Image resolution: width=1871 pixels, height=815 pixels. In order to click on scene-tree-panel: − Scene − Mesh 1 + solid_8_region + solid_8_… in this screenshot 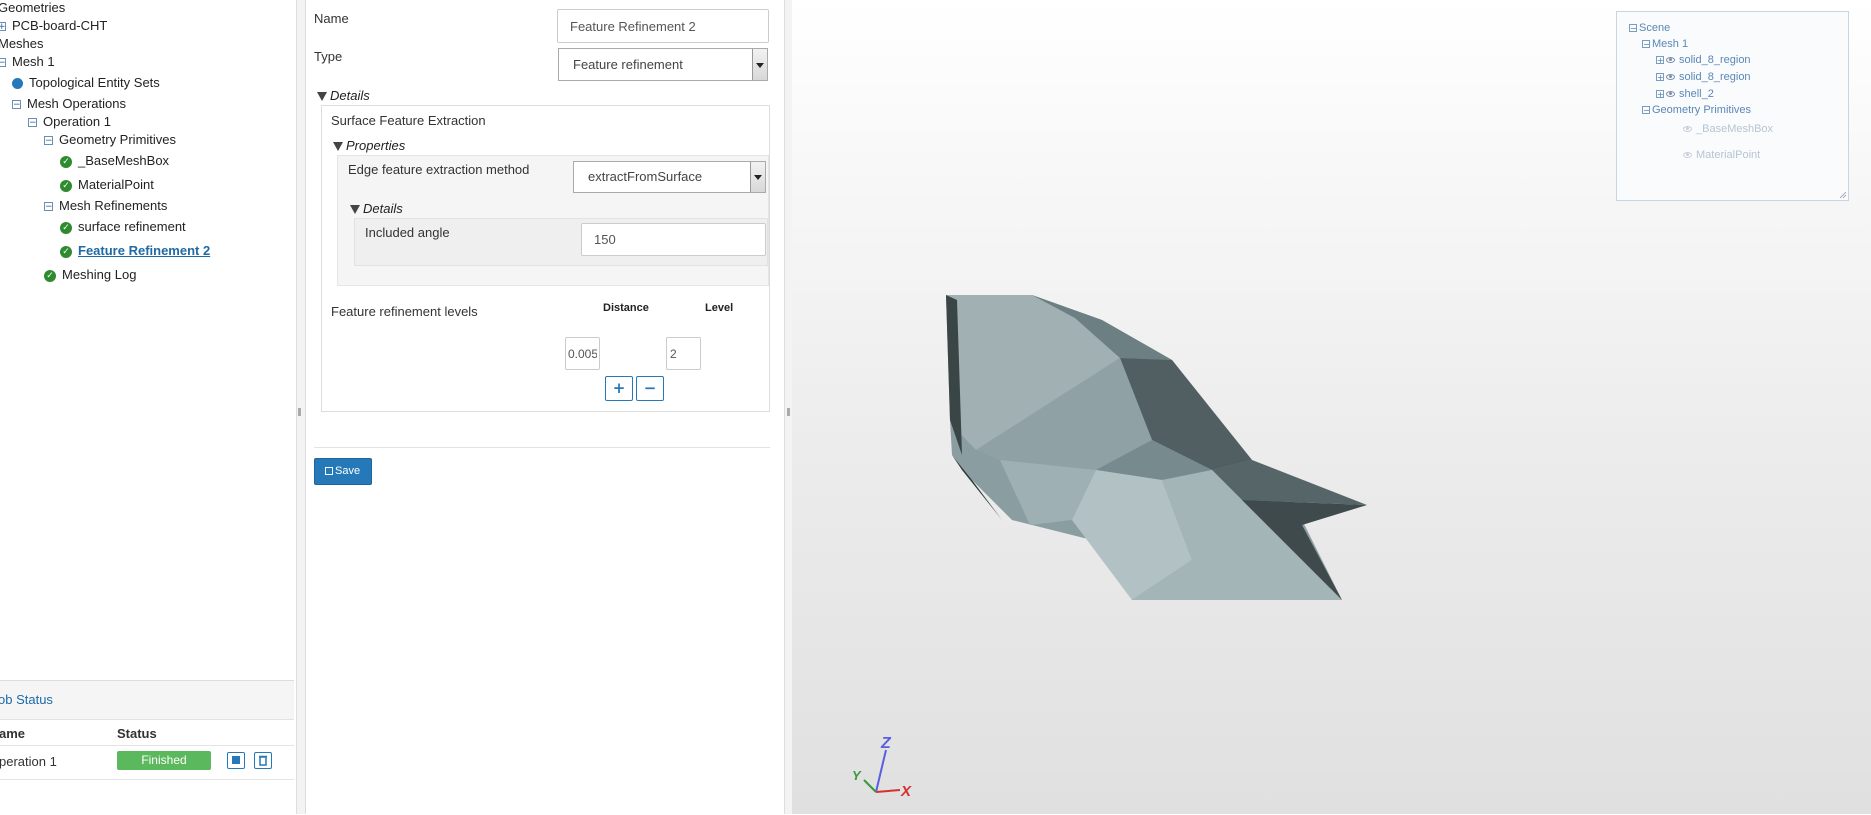, I will do `click(1732, 106)`.